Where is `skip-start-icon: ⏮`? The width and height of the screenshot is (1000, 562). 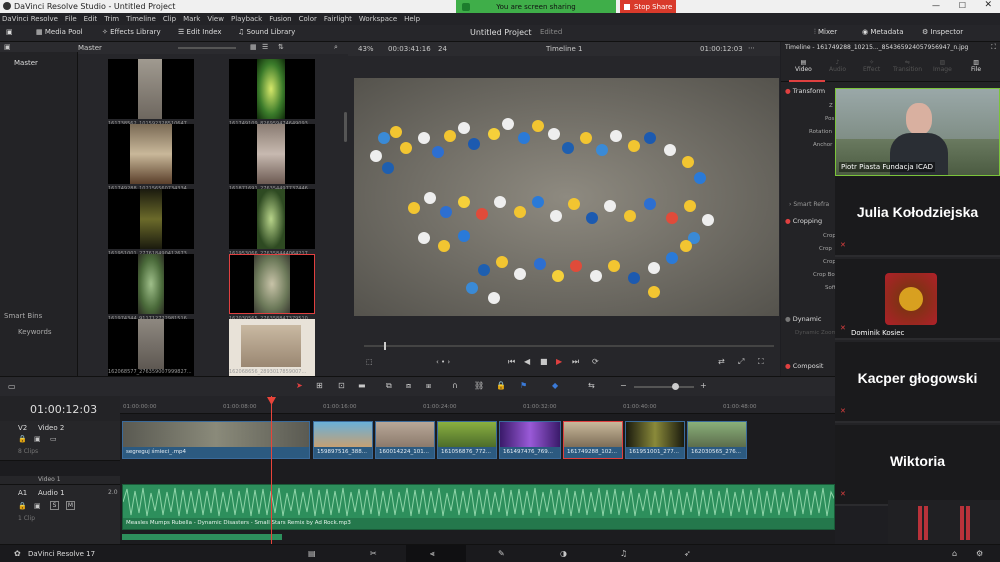
skip-start-icon: ⏮ is located at coordinates (511, 362).